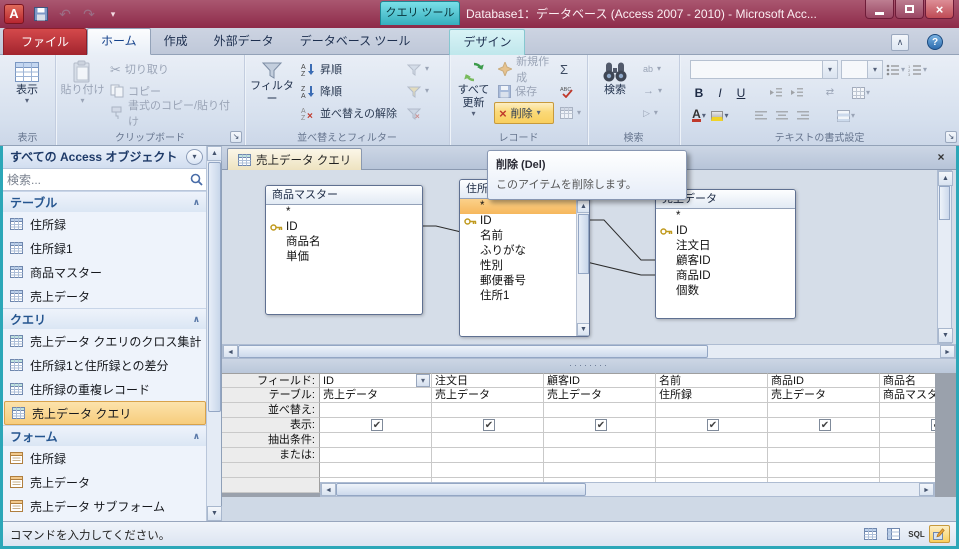 Image resolution: width=959 pixels, height=549 pixels. I want to click on design-view-button, so click(939, 534).